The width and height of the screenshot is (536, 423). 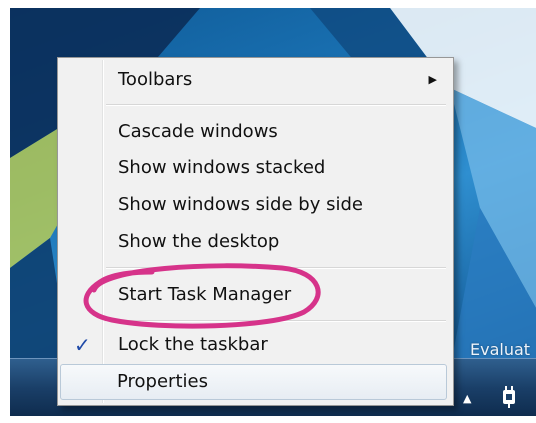 I want to click on checkmark-icon: ✓, so click(x=82, y=345).